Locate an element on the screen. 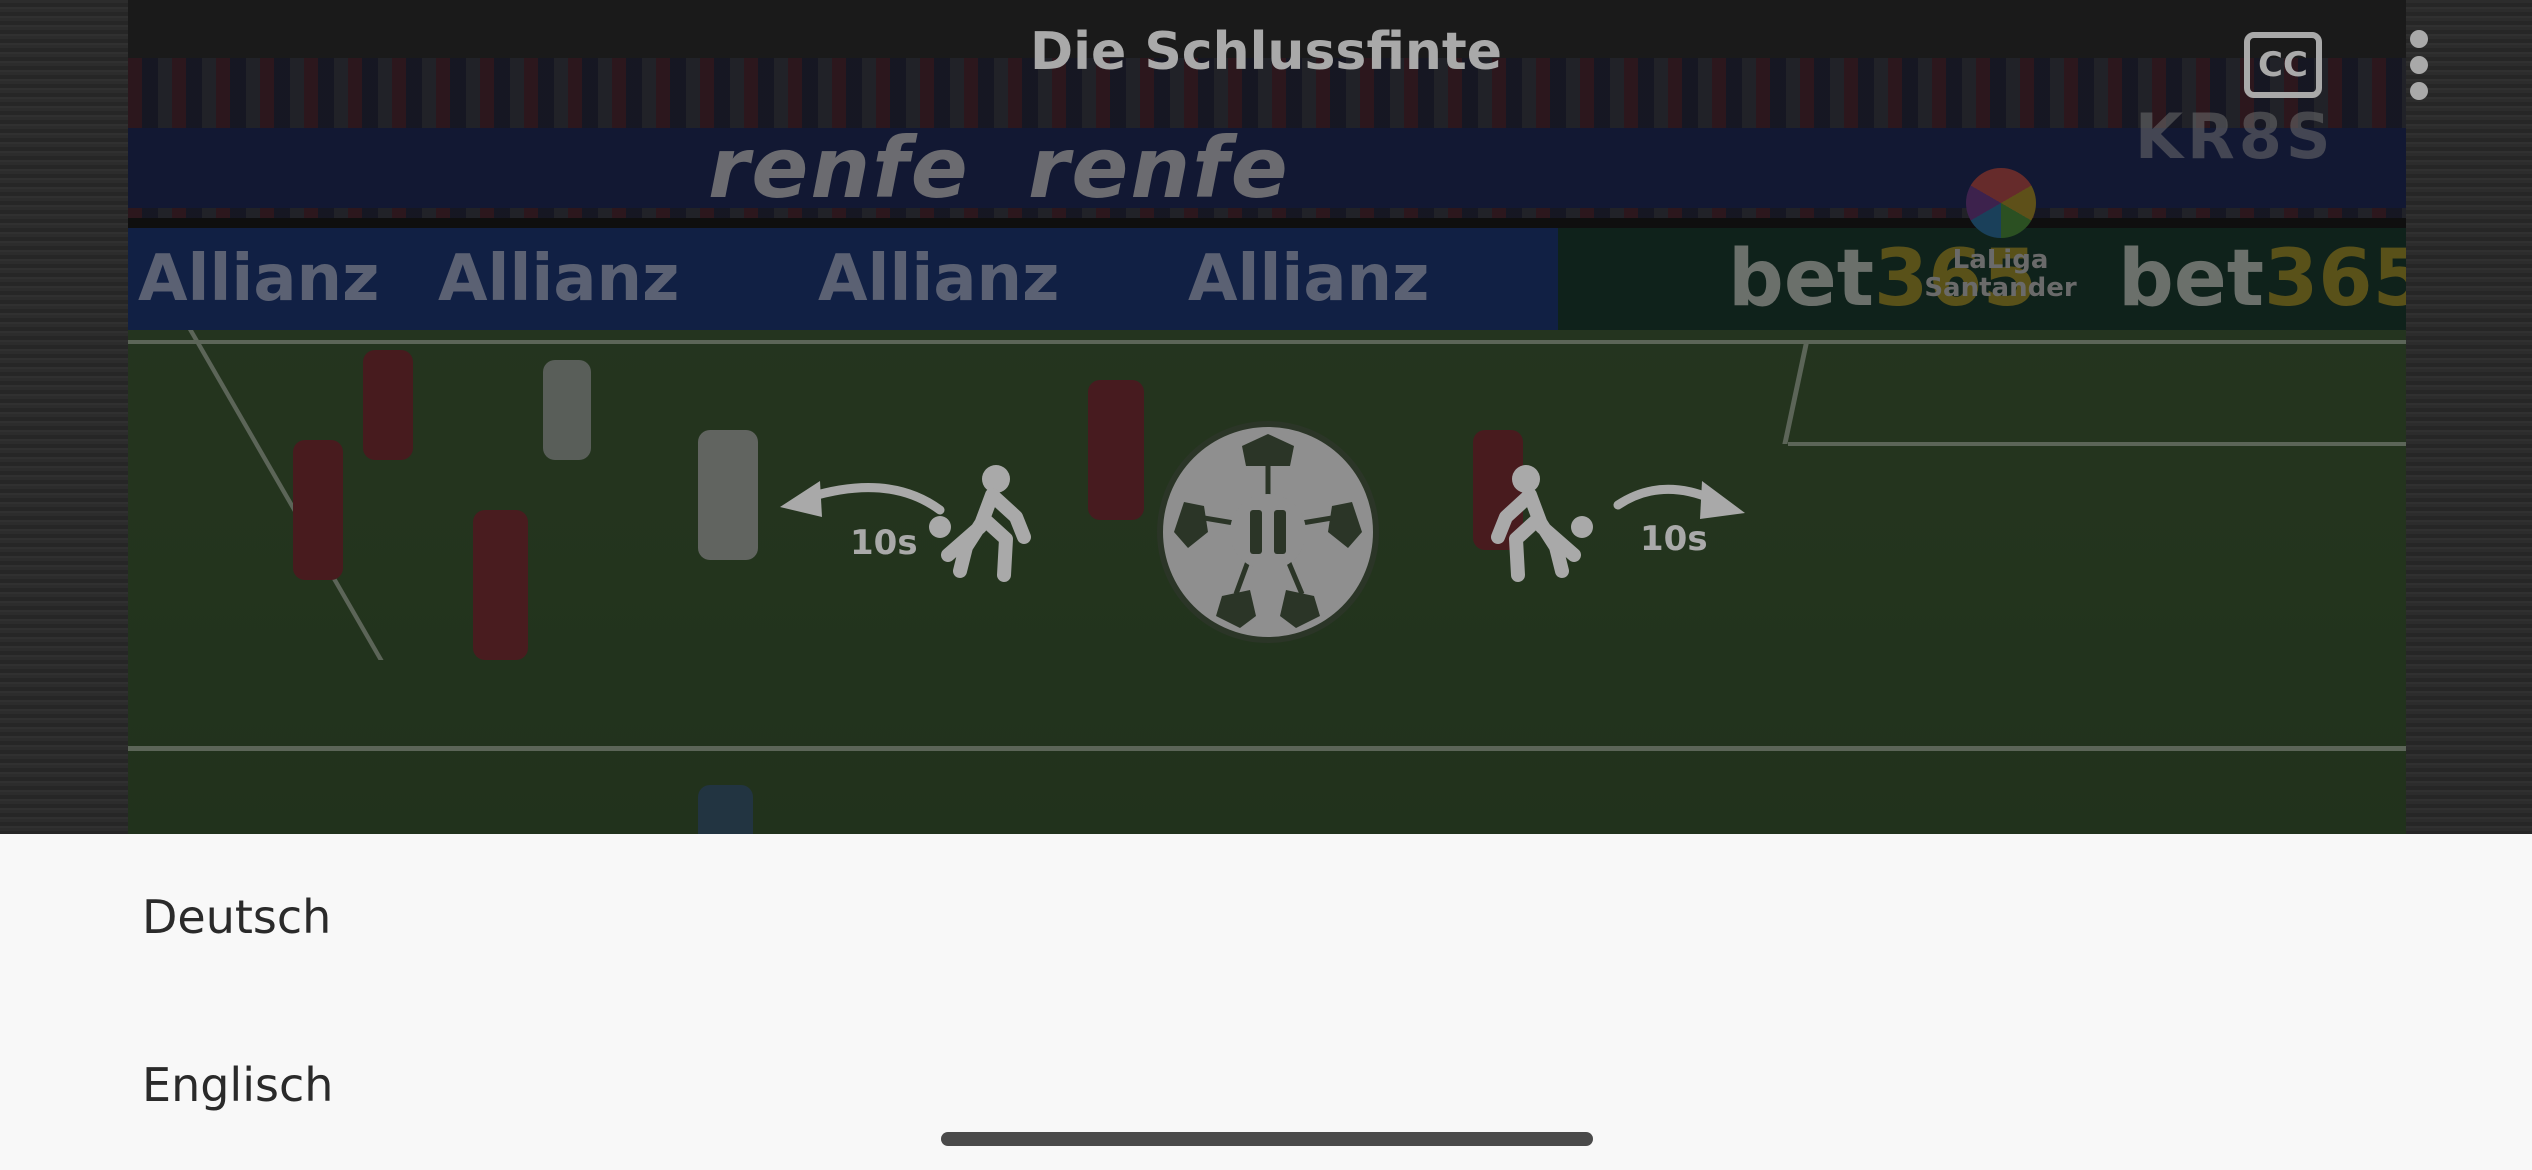 Image resolution: width=2532 pixels, height=1170 pixels. home-indicator is located at coordinates (1267, 1139).